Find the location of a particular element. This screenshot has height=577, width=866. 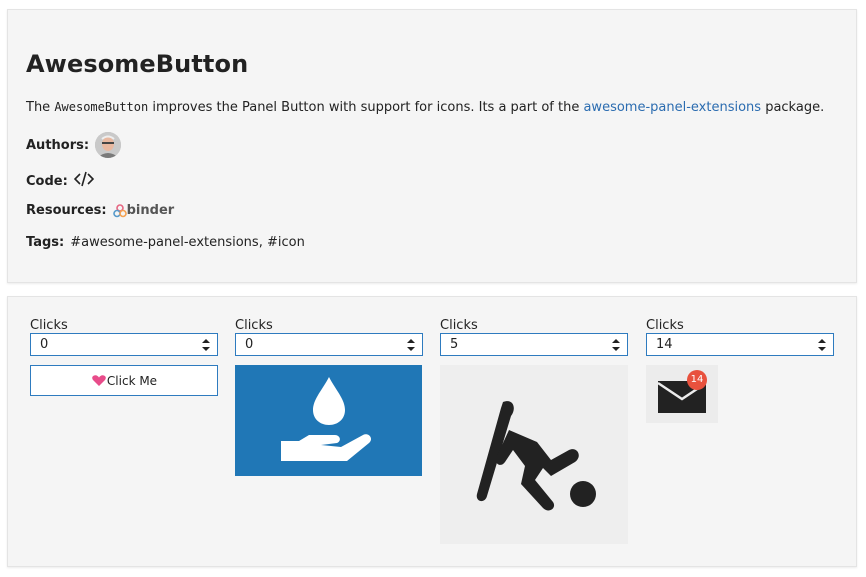

description-pre: The is located at coordinates (40, 107).